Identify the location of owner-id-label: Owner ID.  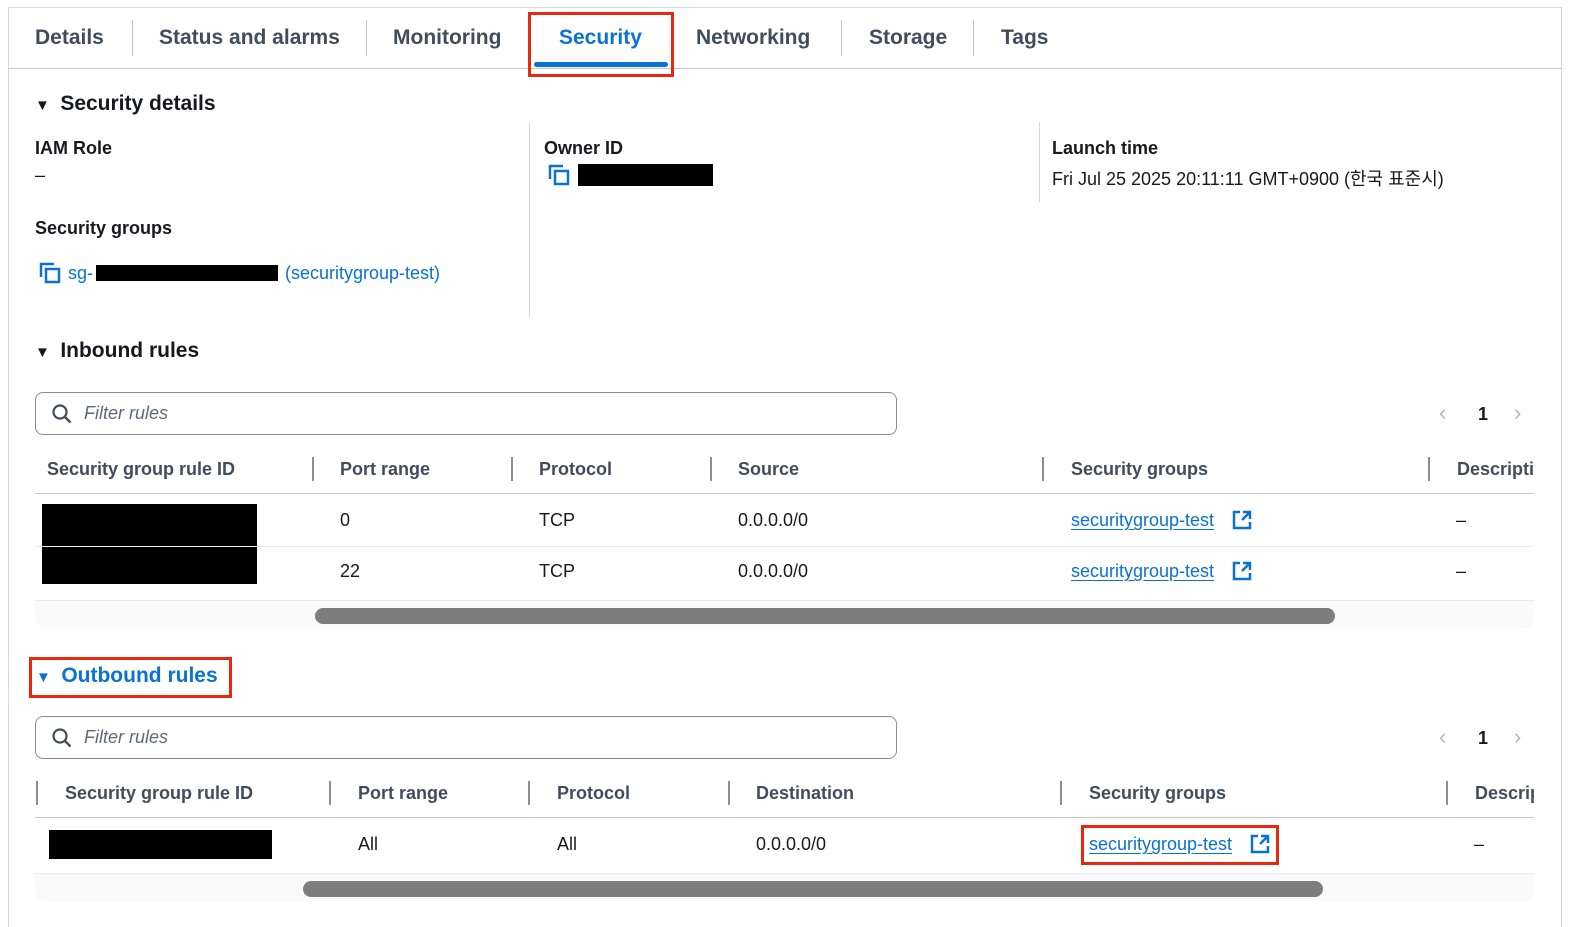
(584, 148).